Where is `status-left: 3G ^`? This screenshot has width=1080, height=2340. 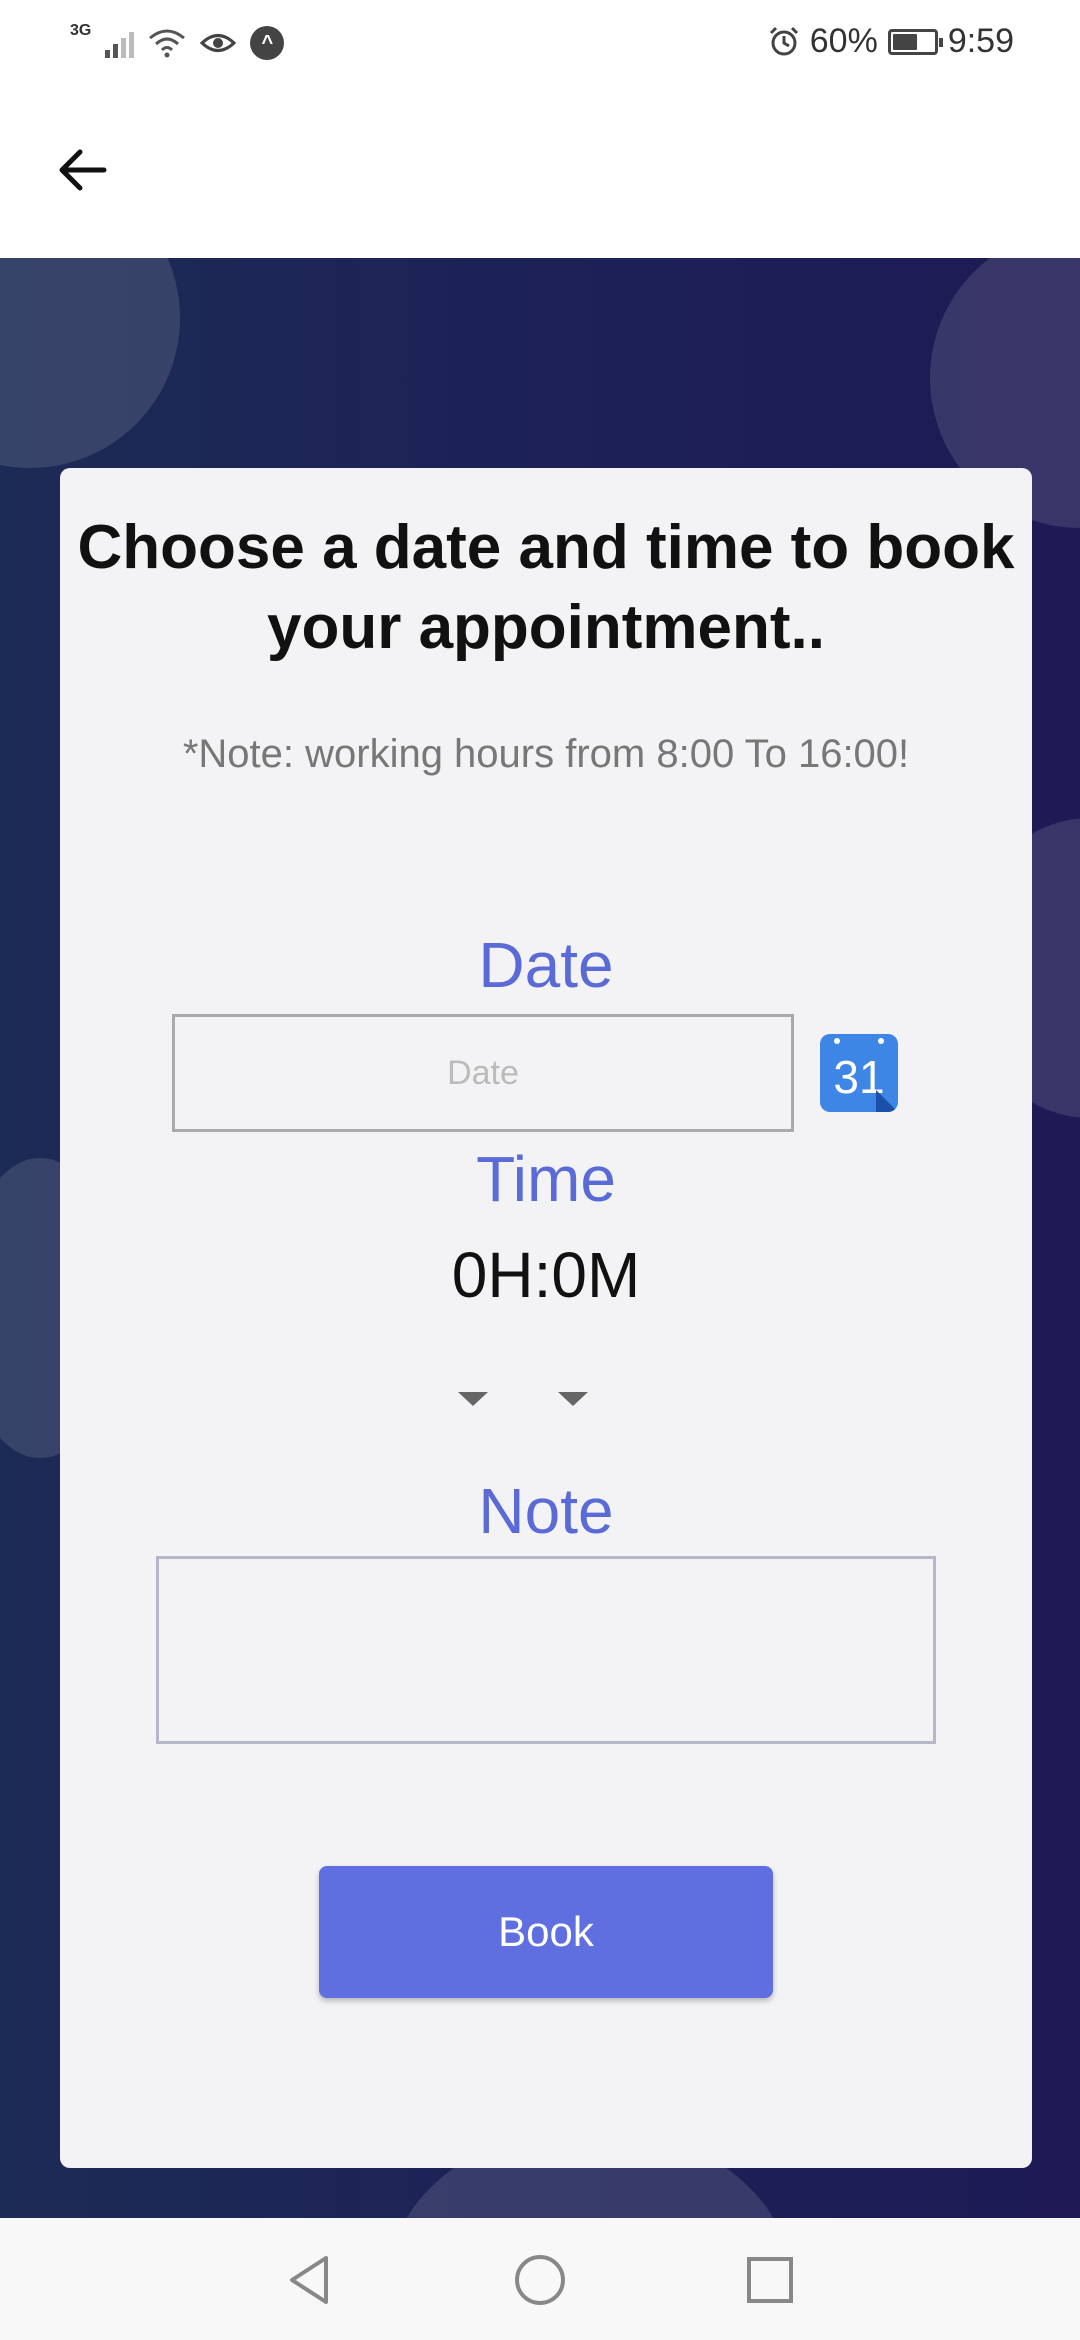
status-left: 3G ^ is located at coordinates (177, 41).